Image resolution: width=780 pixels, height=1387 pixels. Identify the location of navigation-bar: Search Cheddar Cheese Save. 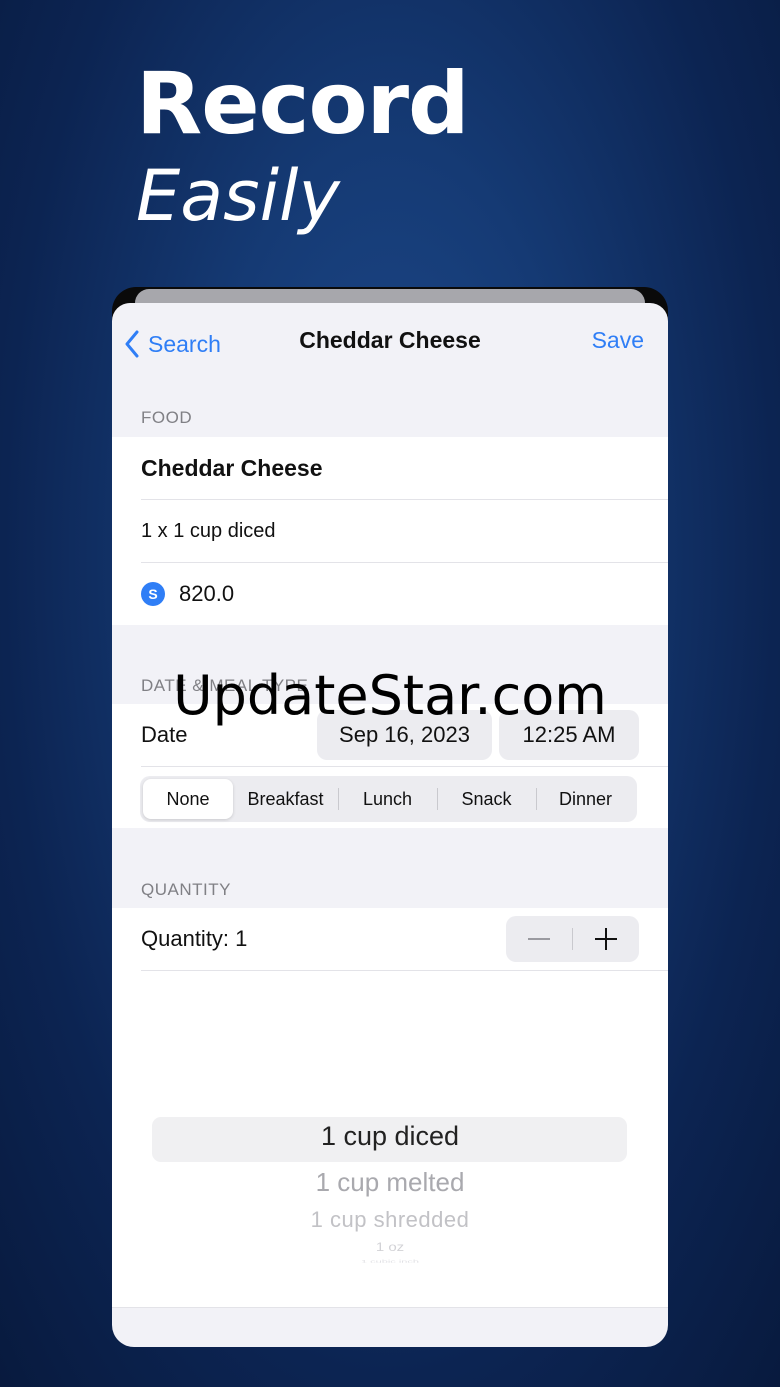
(390, 343).